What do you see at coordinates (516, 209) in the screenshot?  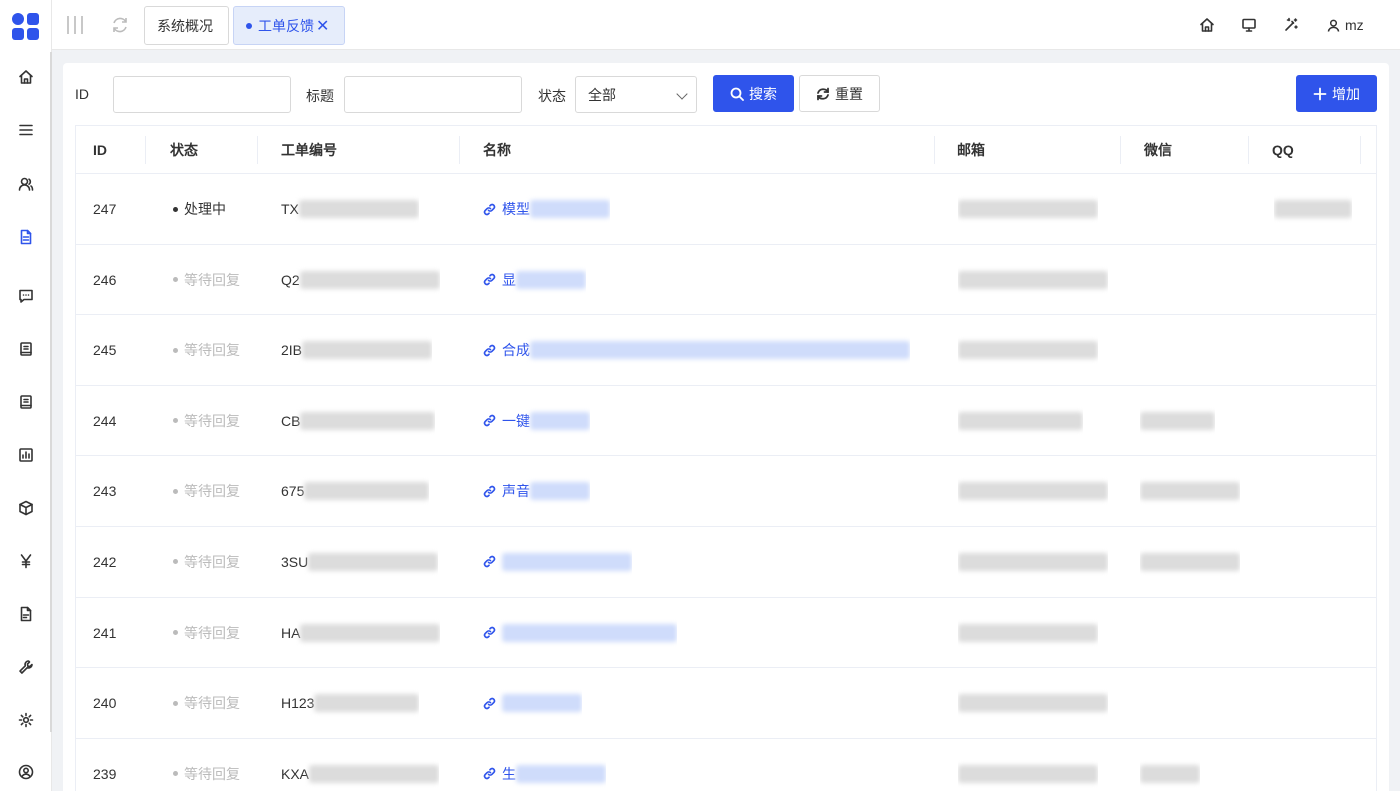 I see `name-text: 模型` at bounding box center [516, 209].